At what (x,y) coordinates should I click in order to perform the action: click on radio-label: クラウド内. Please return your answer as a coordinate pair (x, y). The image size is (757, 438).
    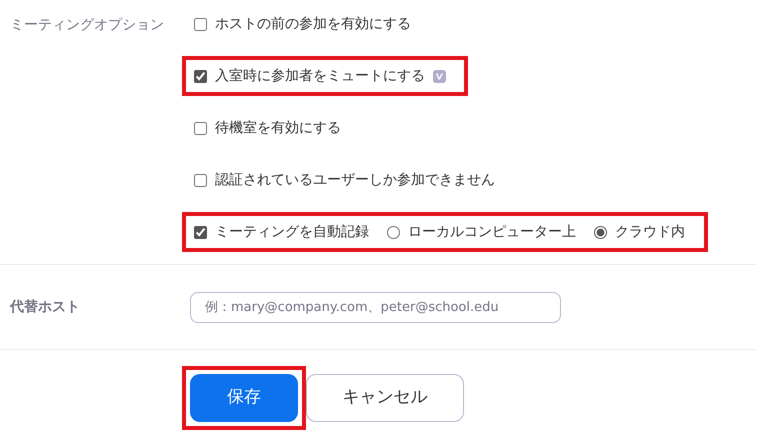
    Looking at the image, I should click on (650, 232).